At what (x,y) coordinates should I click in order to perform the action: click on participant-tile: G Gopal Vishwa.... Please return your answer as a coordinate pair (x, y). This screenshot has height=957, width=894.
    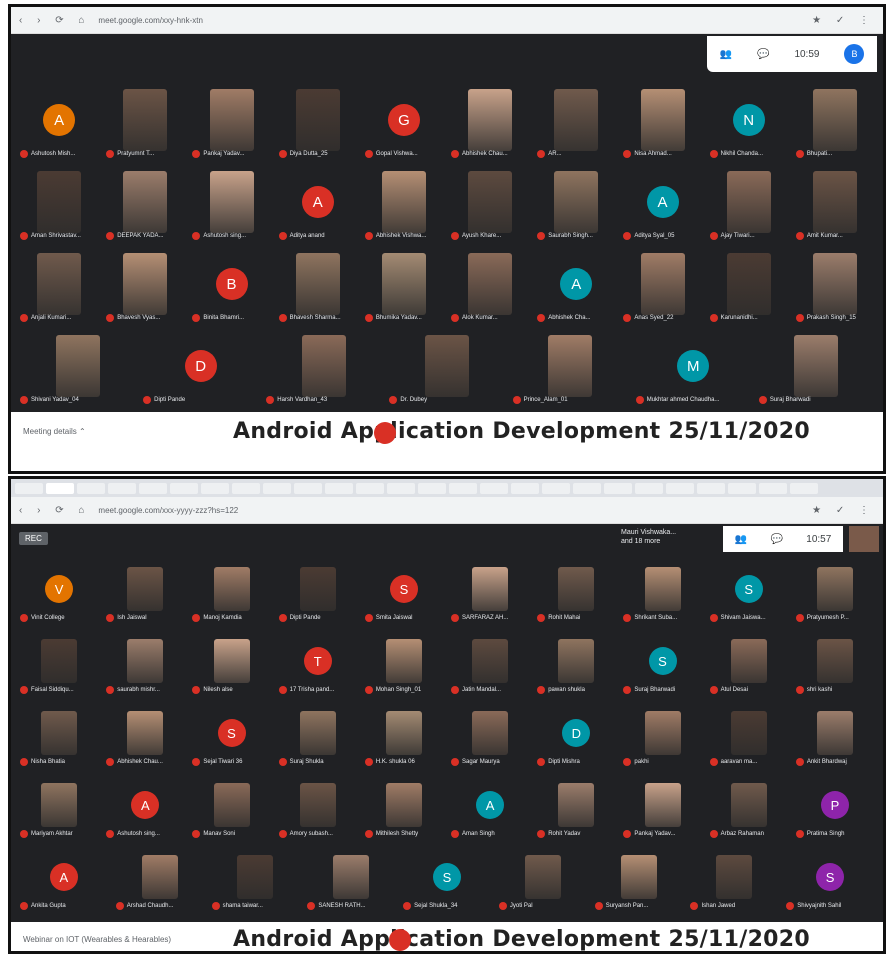
    Looking at the image, I should click on (404, 120).